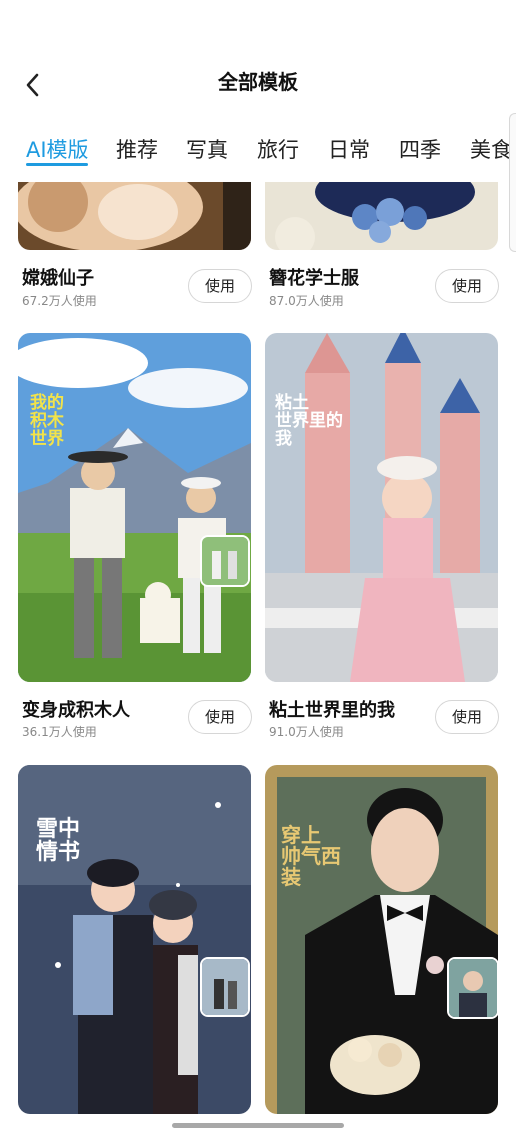  I want to click on page-title: 全部模板, so click(258, 82).